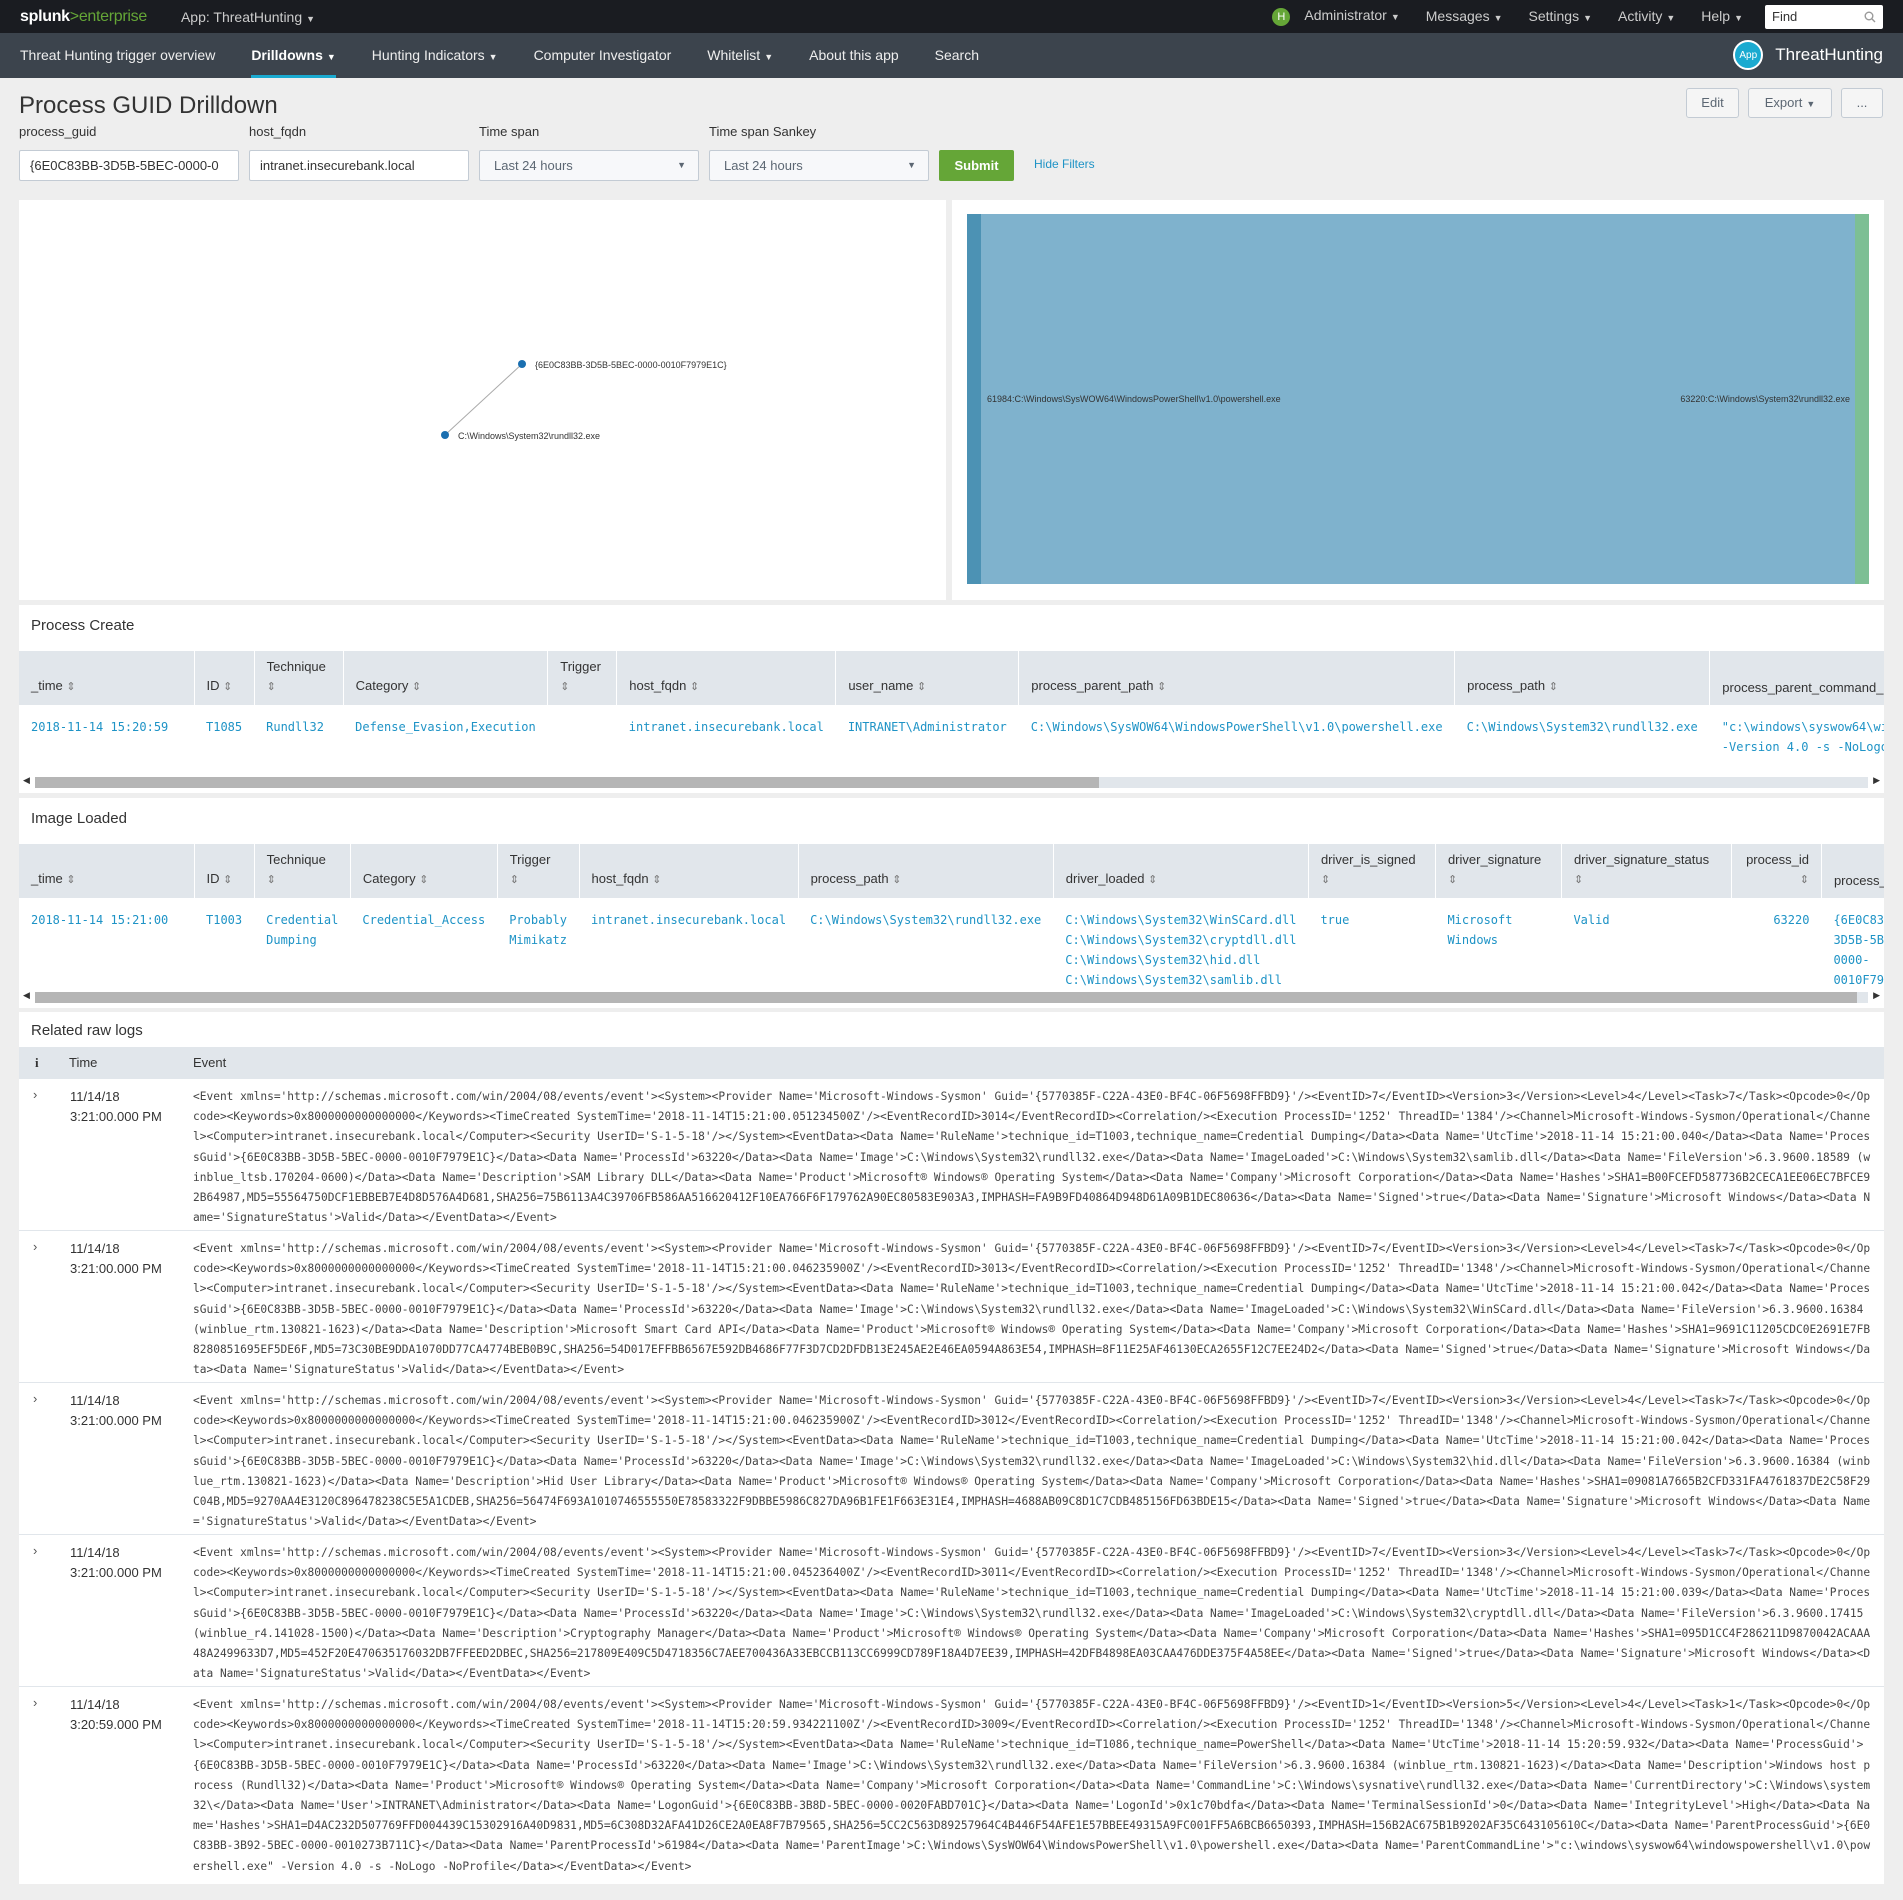 The height and width of the screenshot is (1900, 1903). I want to click on cell-guid: {6E0C83BB-3D5B-5BEC-0000-0010F7979E1, so click(1852, 944).